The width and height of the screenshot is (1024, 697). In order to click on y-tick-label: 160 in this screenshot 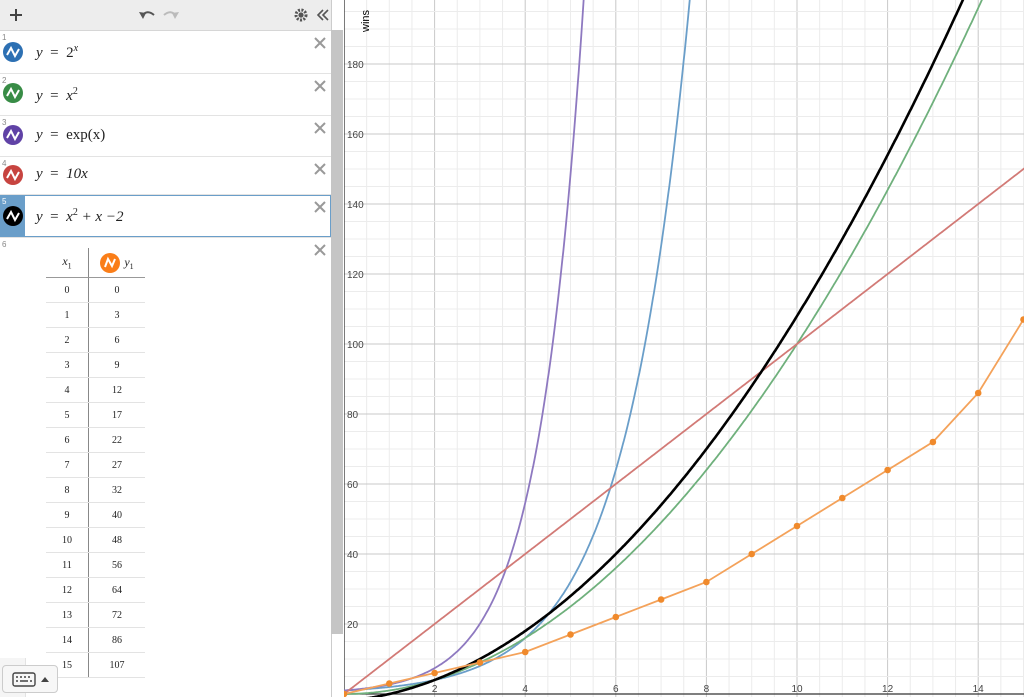, I will do `click(355, 135)`.